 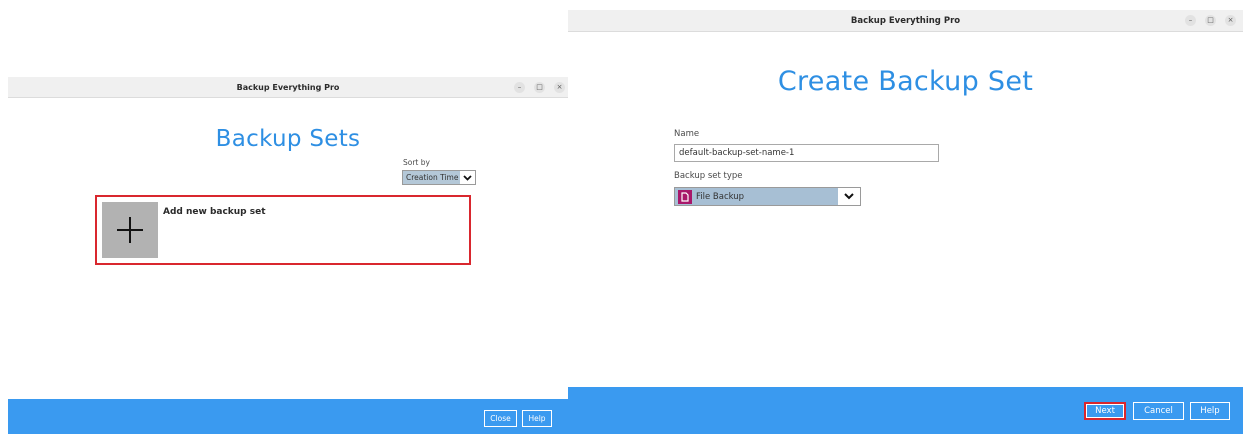 I want to click on page-title: Backup Sets, so click(x=288, y=139).